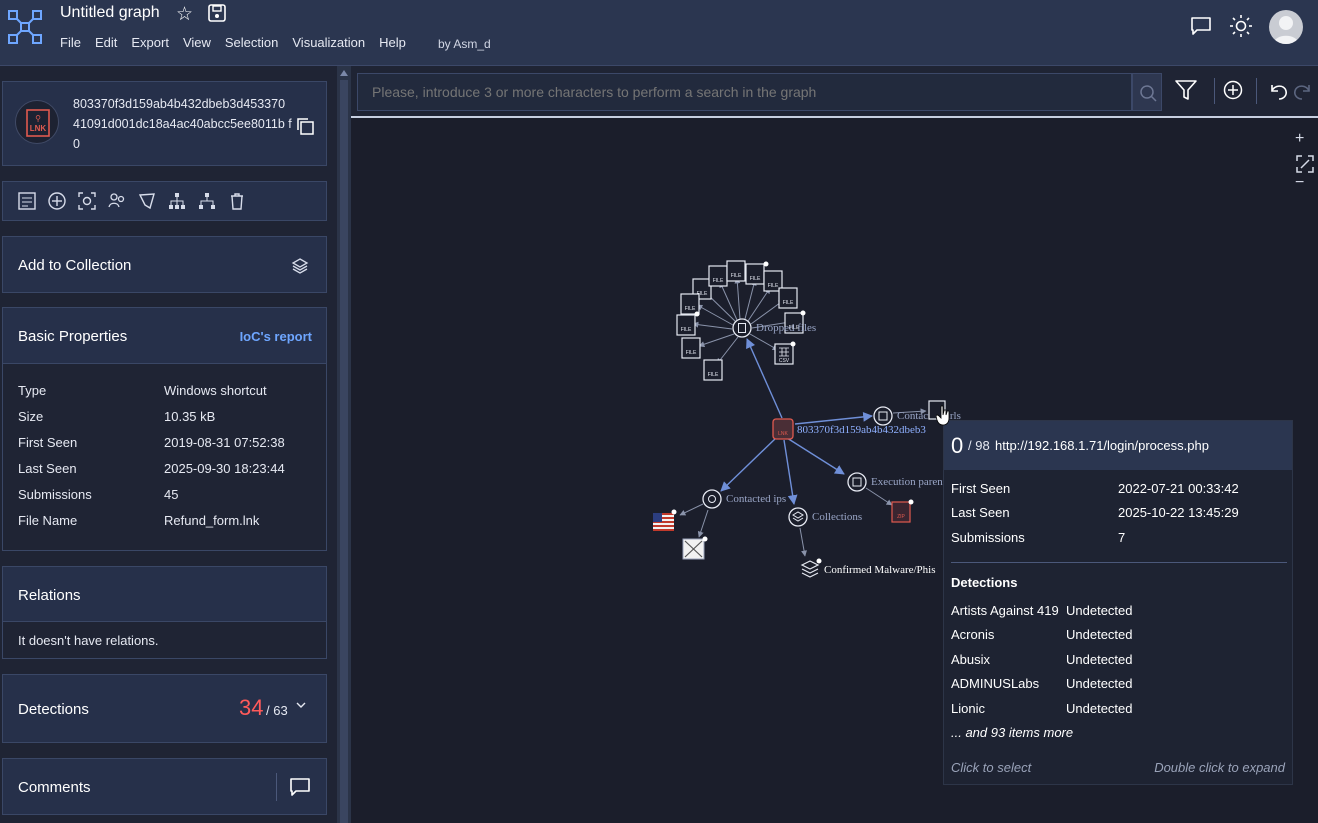 This screenshot has height=823, width=1318. I want to click on tooltip-value: 7, so click(1122, 537).